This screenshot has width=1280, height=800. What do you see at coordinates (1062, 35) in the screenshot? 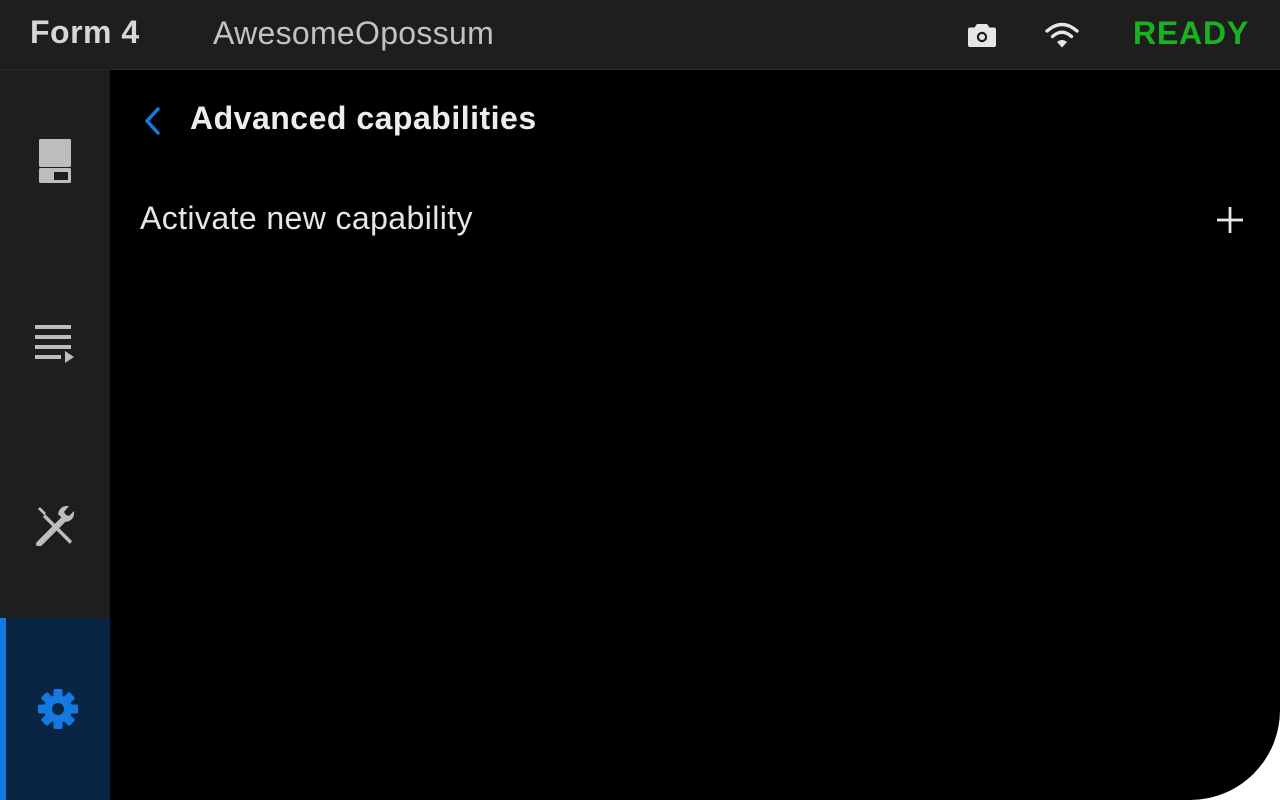
I see `wifi-icon` at bounding box center [1062, 35].